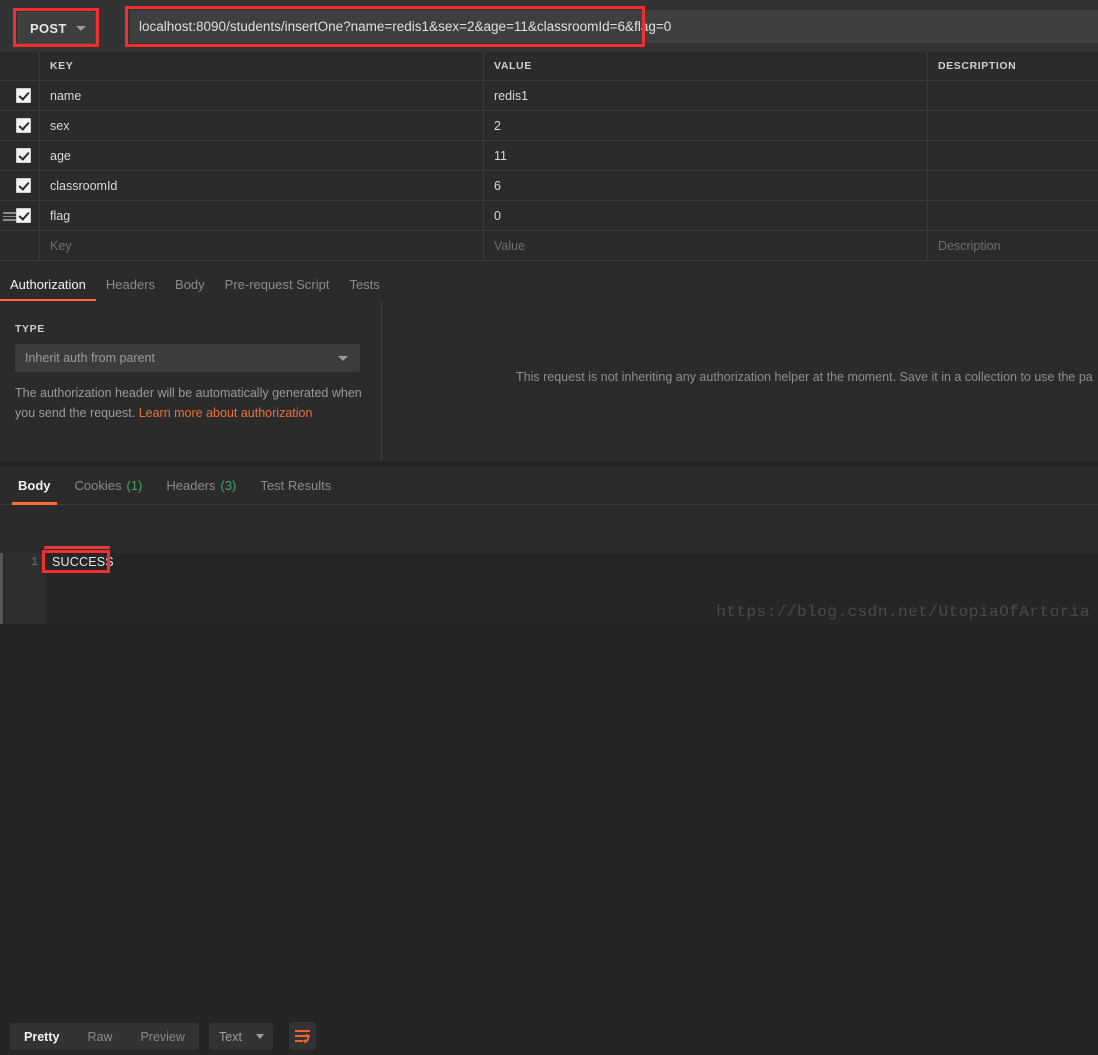 This screenshot has width=1098, height=1055. I want to click on format-dropdown: Text, so click(241, 1036).